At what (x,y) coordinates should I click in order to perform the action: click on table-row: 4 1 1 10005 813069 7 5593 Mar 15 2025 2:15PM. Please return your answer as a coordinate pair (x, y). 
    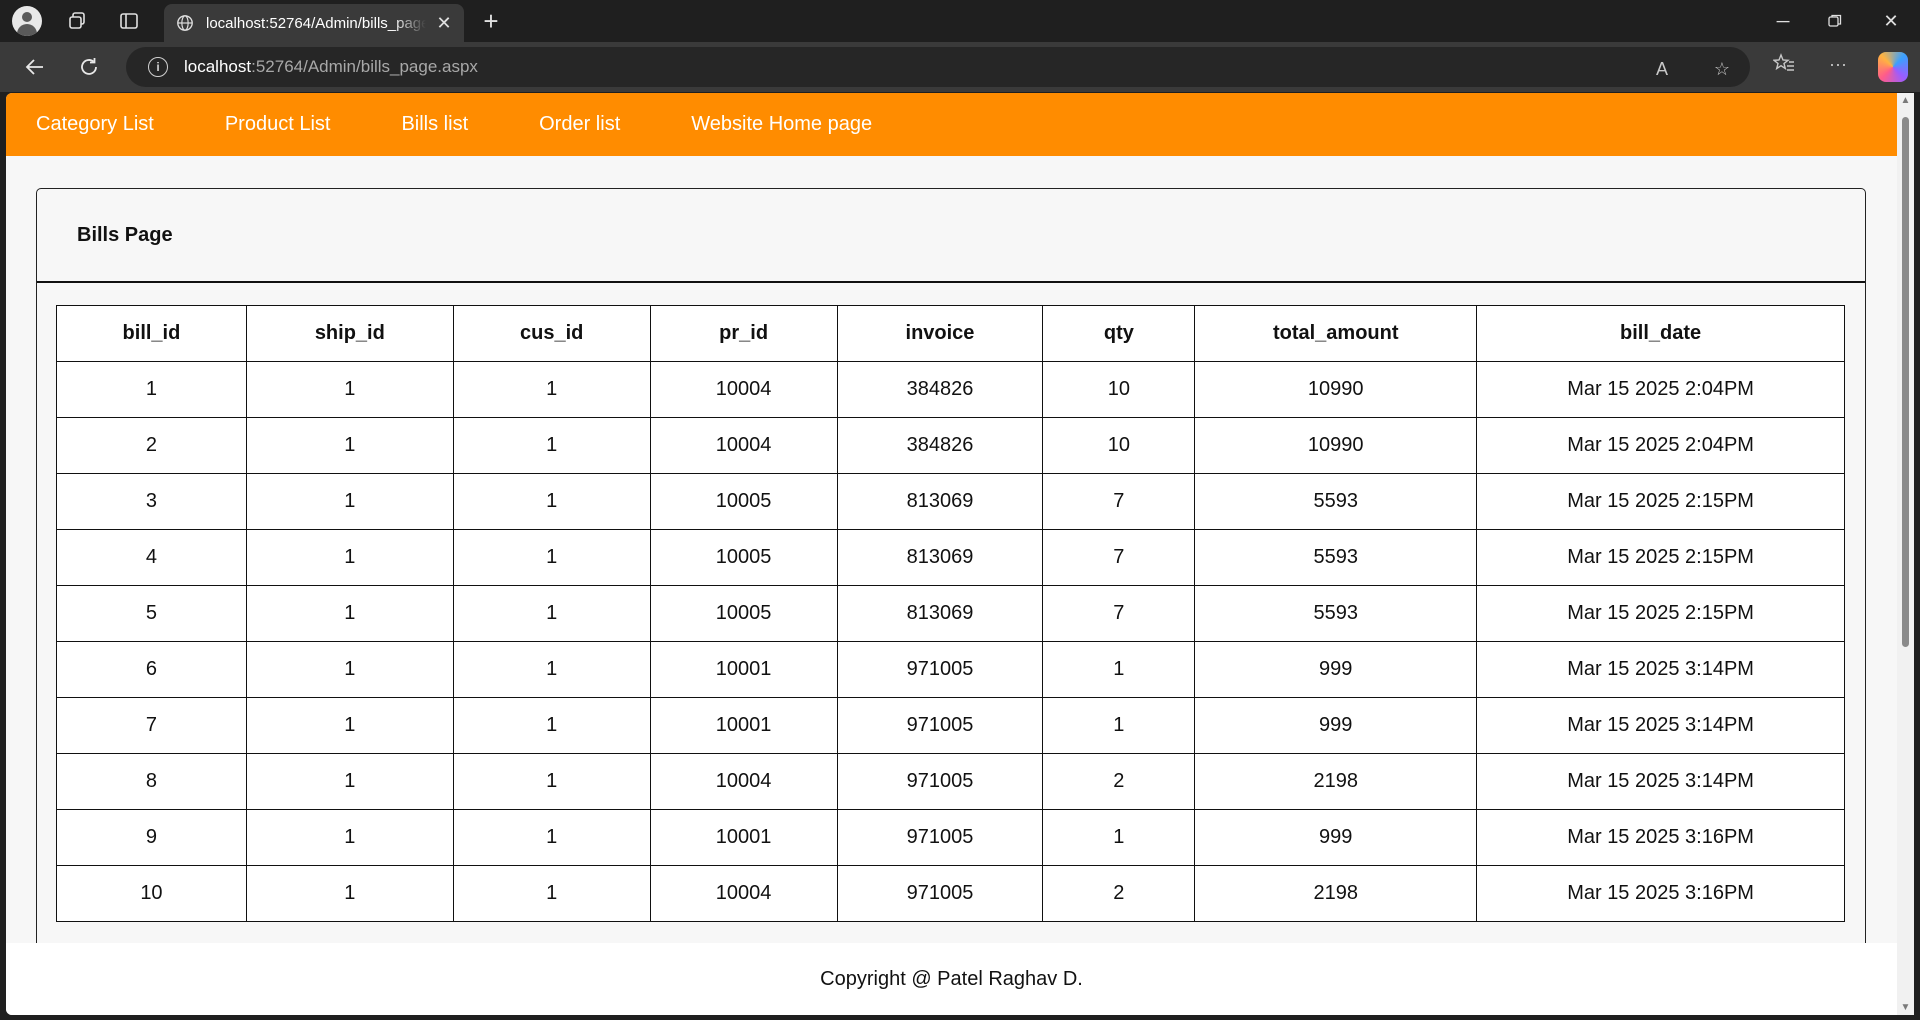
    Looking at the image, I should click on (950, 557).